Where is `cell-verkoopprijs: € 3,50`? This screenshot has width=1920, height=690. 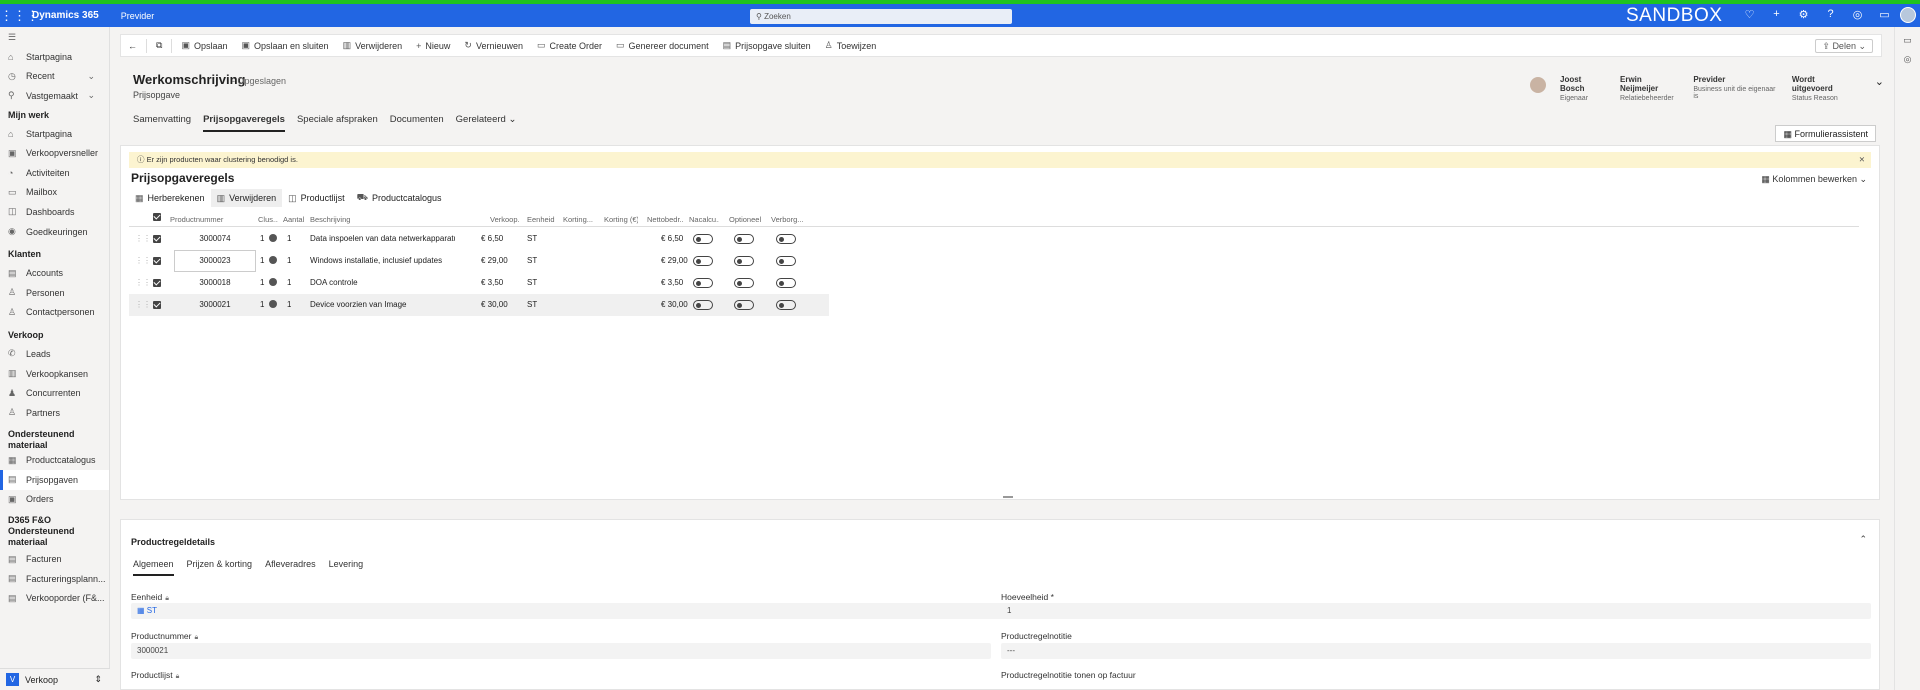 cell-verkoopprijs: € 3,50 is located at coordinates (492, 282).